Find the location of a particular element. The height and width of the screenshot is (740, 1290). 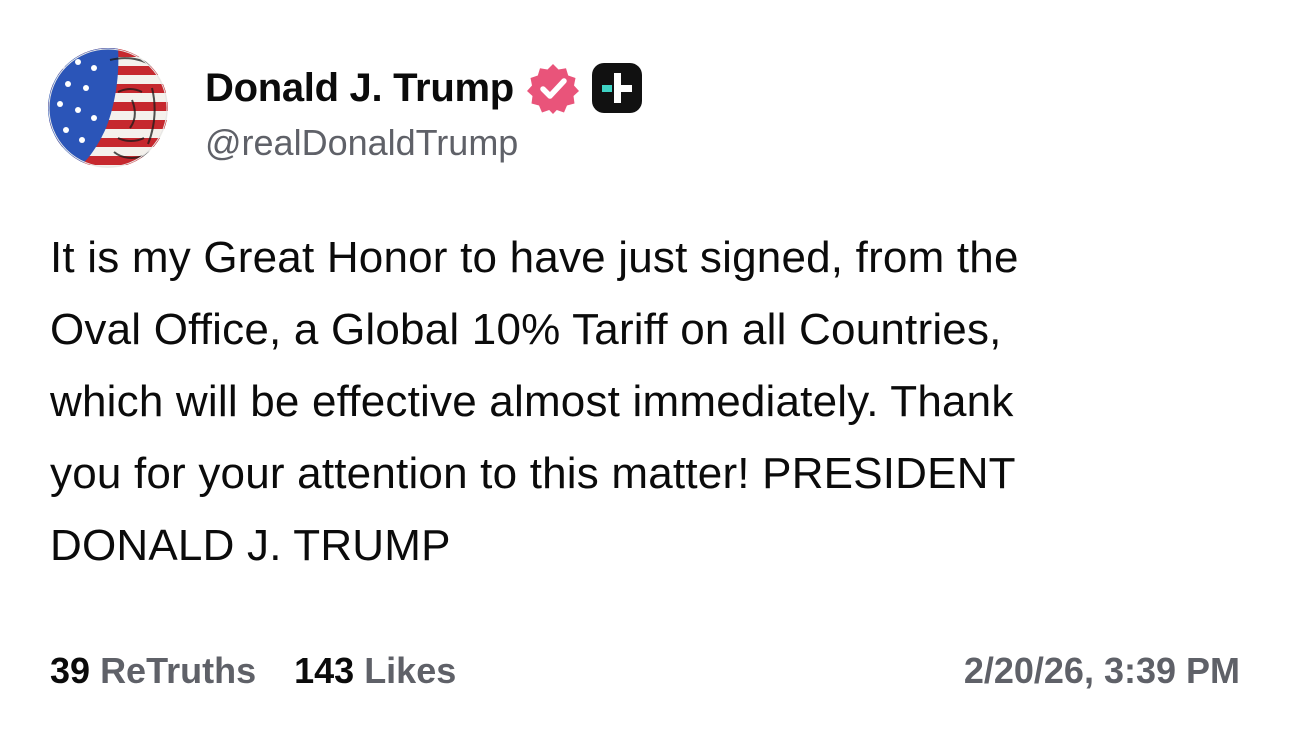

retruths-label: ReTruths is located at coordinates (178, 670).